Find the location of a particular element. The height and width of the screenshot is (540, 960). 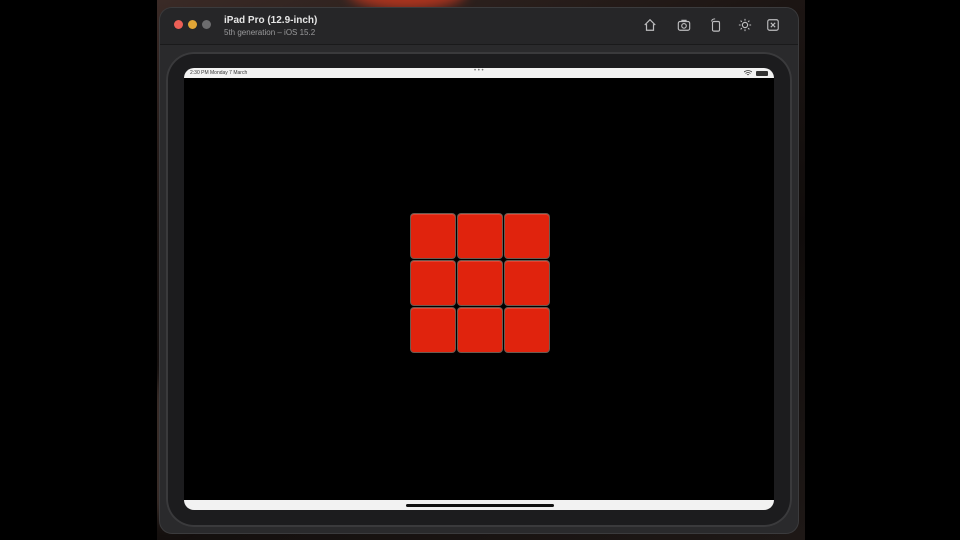

tile-grid is located at coordinates (480, 284).